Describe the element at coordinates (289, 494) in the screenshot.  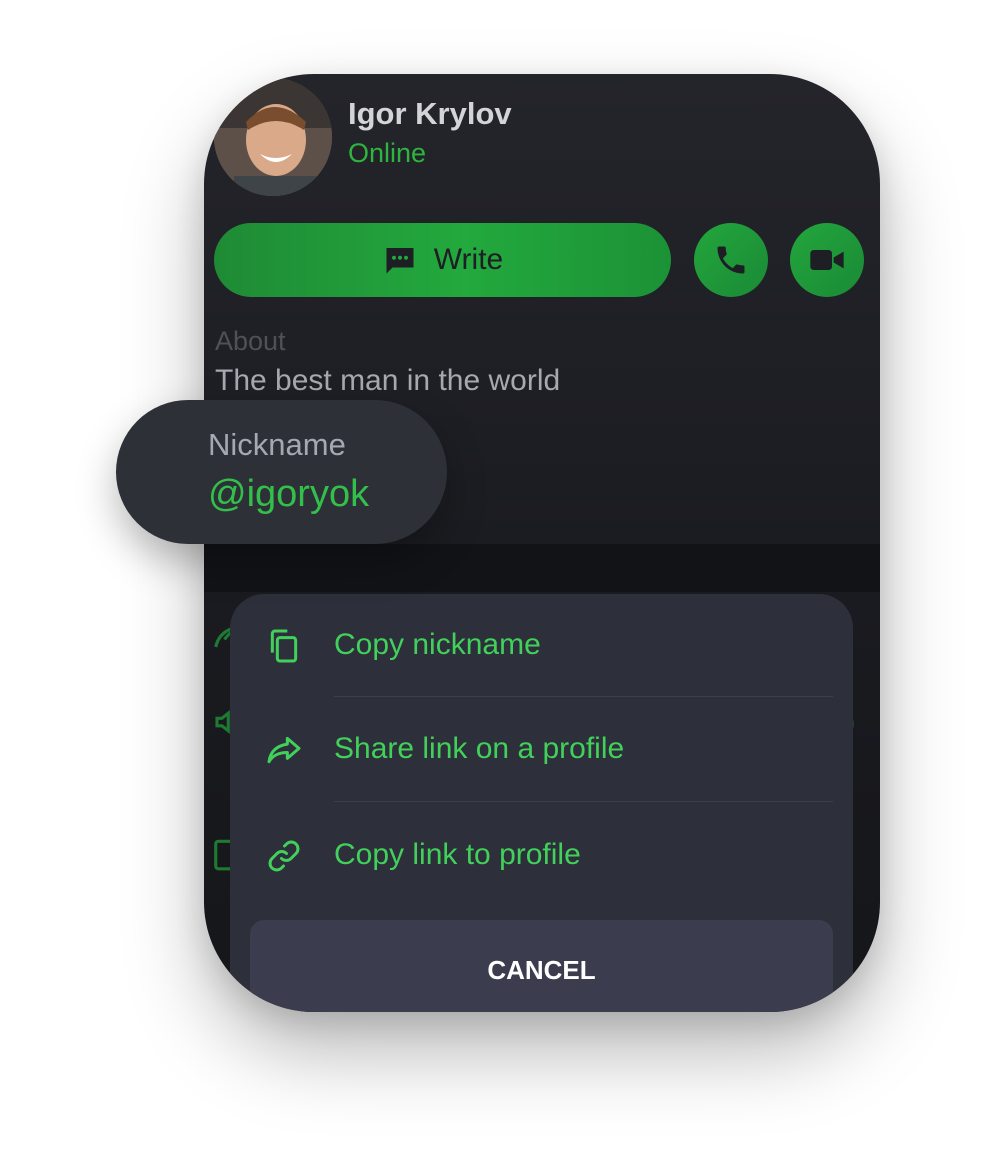
I see `nickname-value: @igoryok` at that location.